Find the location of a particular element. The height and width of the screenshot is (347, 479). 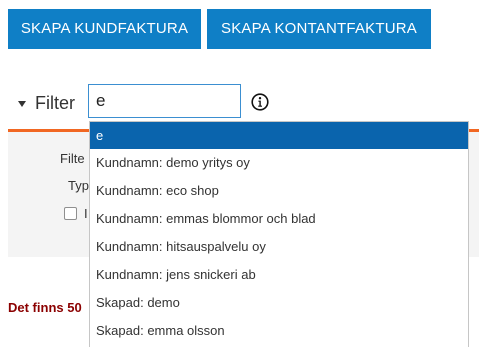

autocomplete-item: Skapad: demo is located at coordinates (279, 303).